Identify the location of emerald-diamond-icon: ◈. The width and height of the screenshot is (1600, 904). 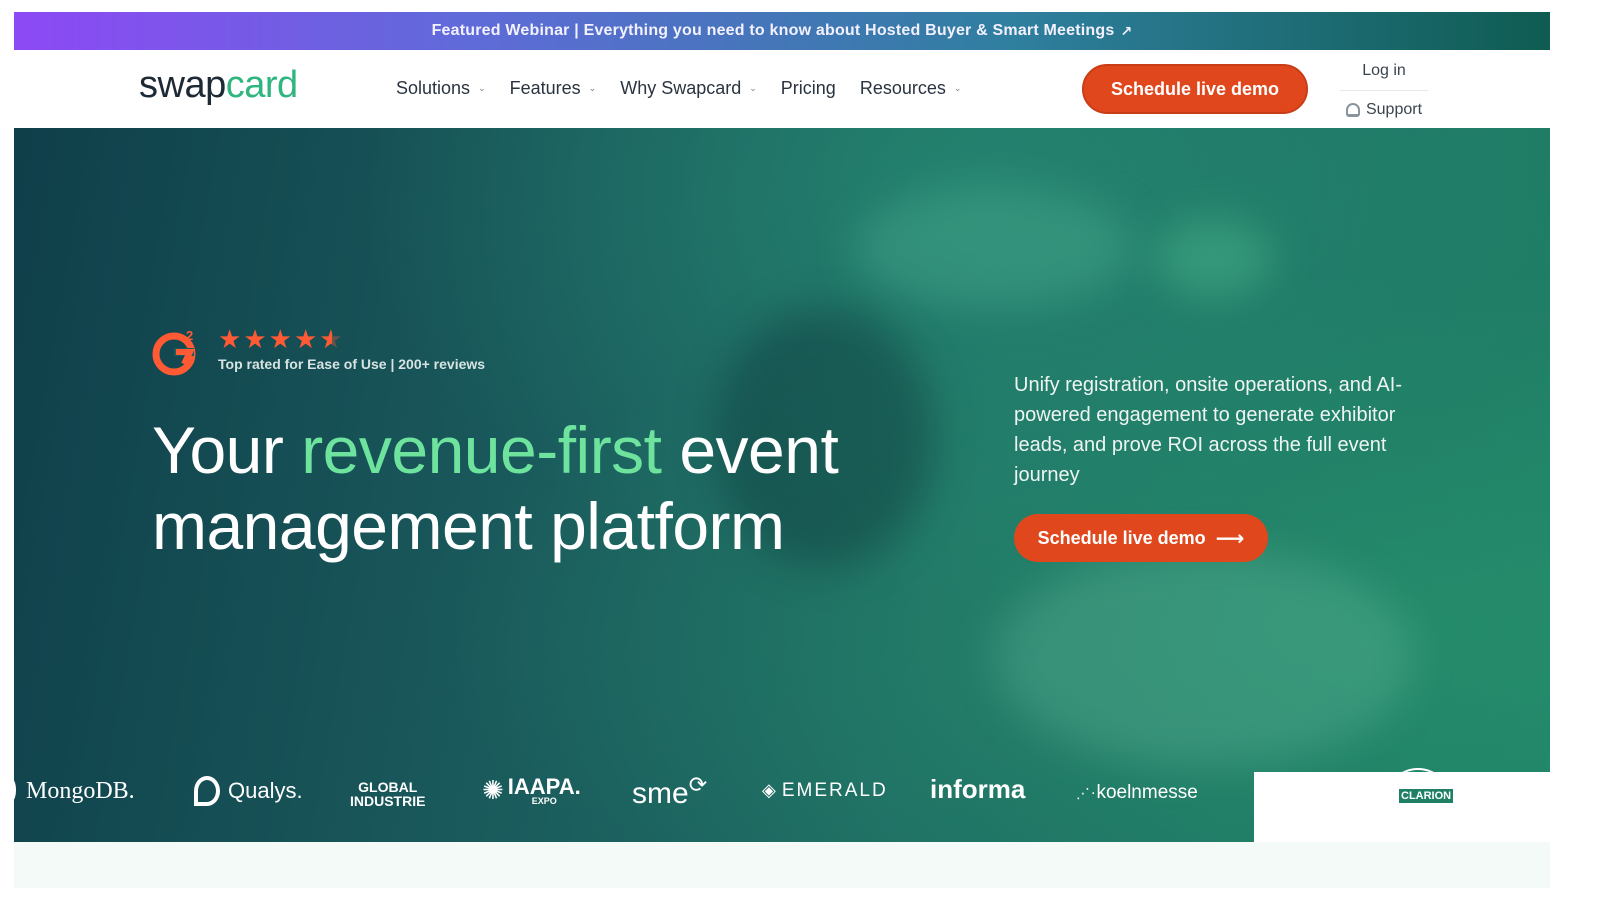
(770, 790).